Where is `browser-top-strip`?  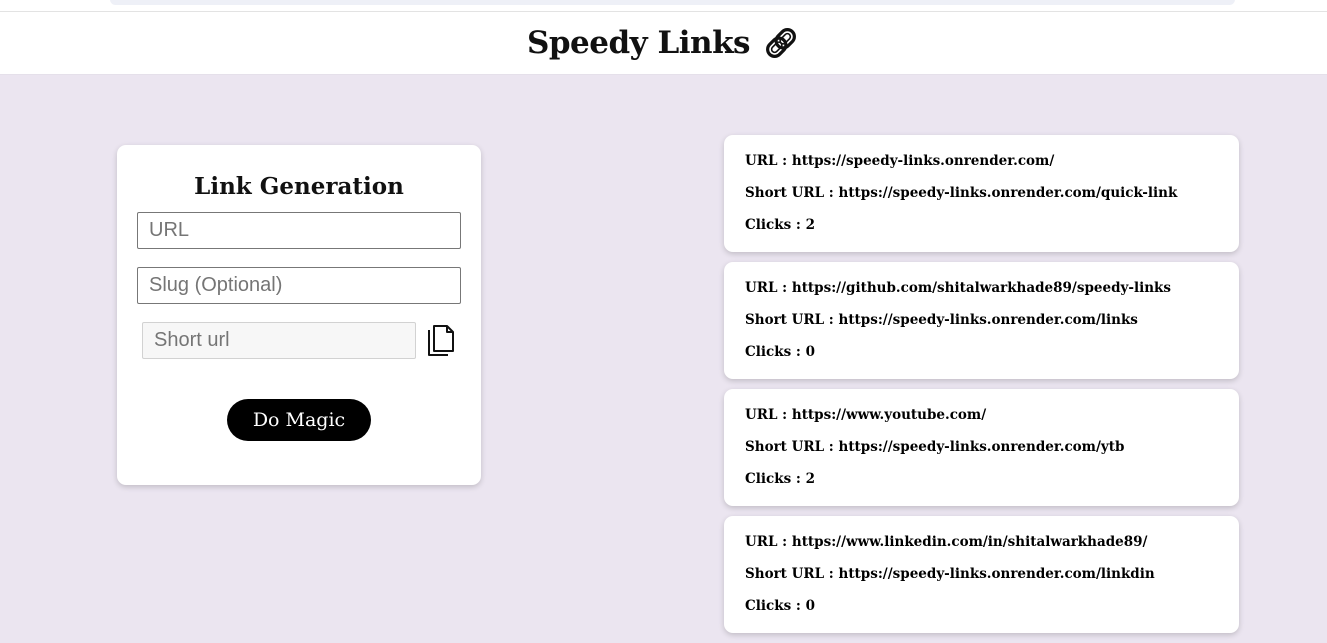
browser-top-strip is located at coordinates (663, 6).